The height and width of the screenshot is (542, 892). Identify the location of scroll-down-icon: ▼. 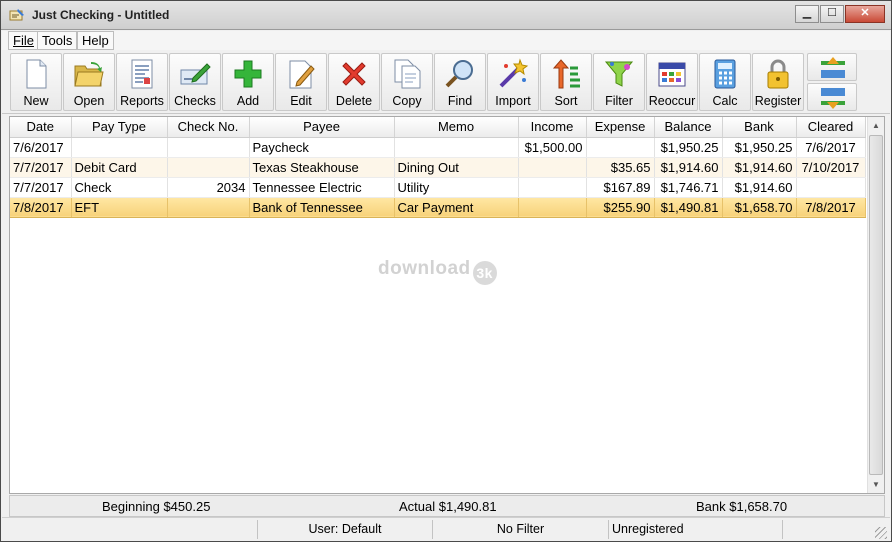
(876, 484).